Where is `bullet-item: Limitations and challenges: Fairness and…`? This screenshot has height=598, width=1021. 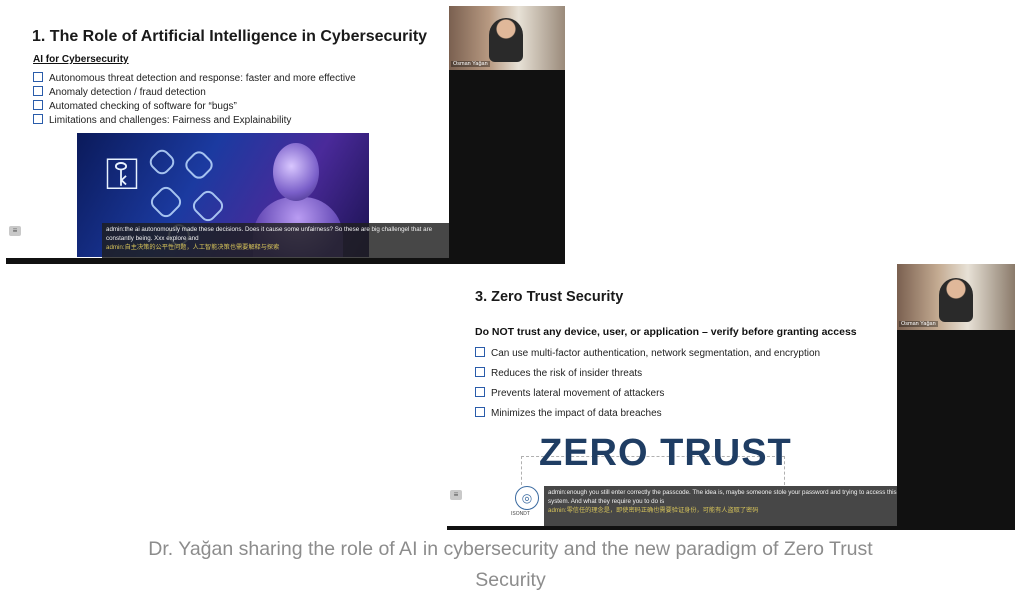 bullet-item: Limitations and challenges: Fairness and… is located at coordinates (194, 121).